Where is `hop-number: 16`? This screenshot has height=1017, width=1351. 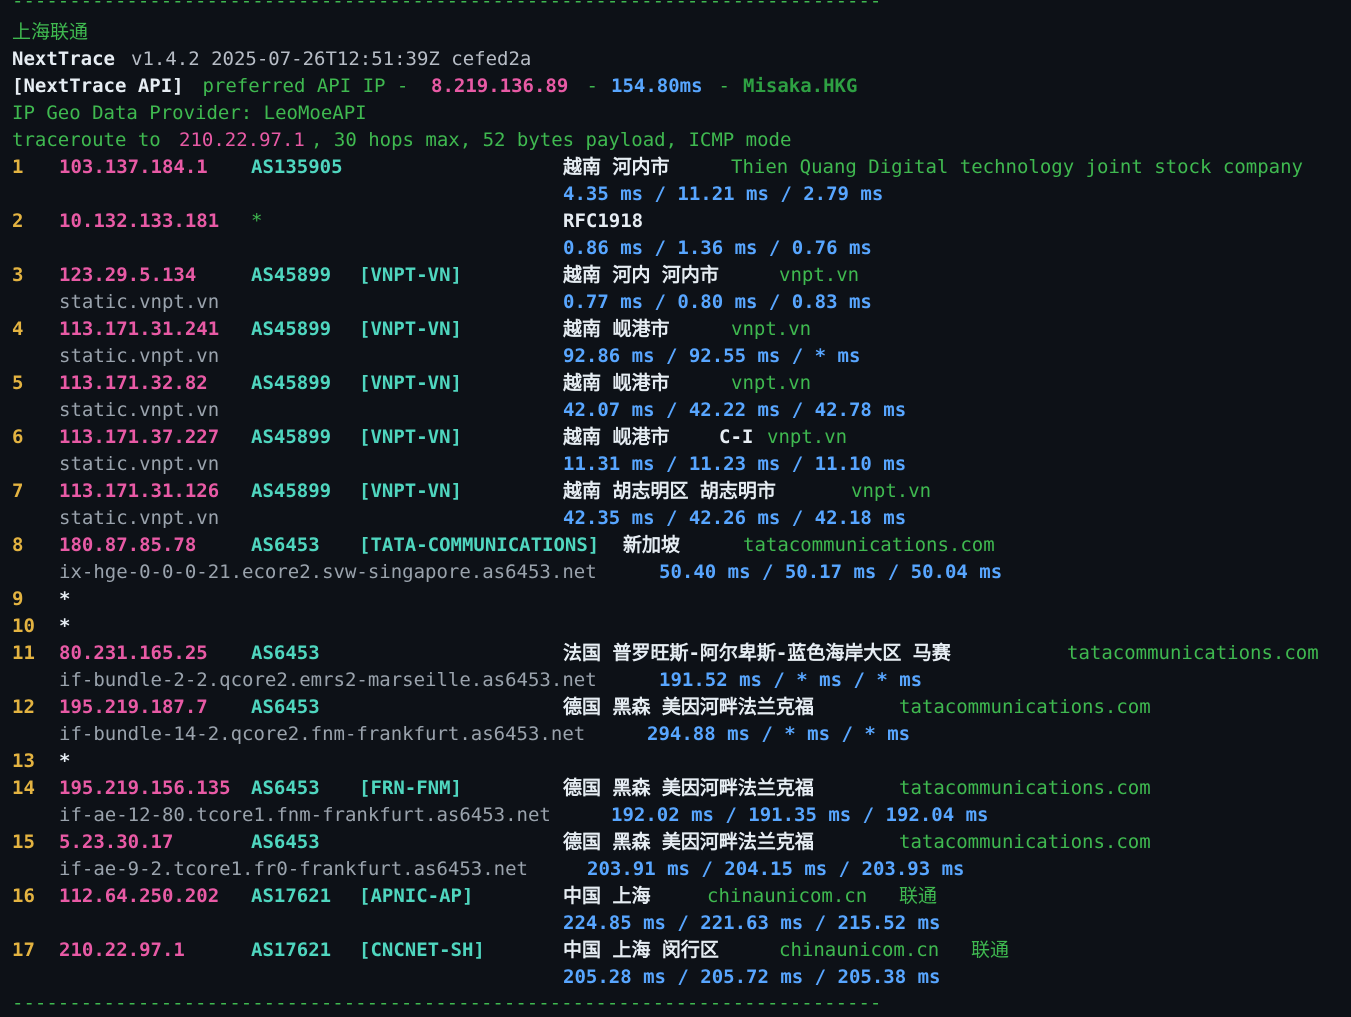 hop-number: 16 is located at coordinates (23, 896).